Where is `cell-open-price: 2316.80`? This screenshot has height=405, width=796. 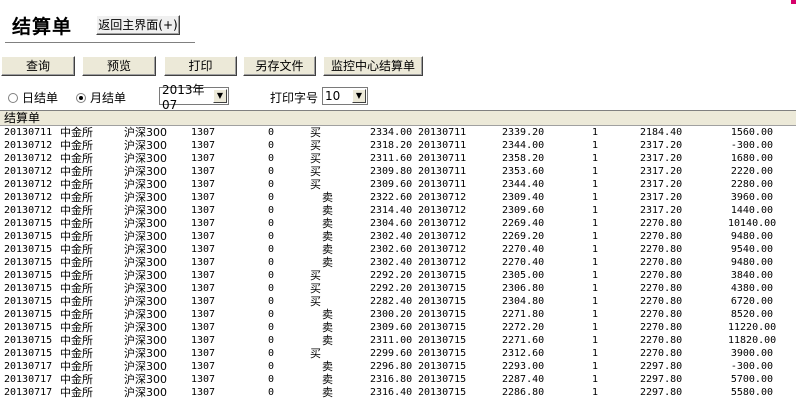
cell-open-price: 2316.80 is located at coordinates (391, 379).